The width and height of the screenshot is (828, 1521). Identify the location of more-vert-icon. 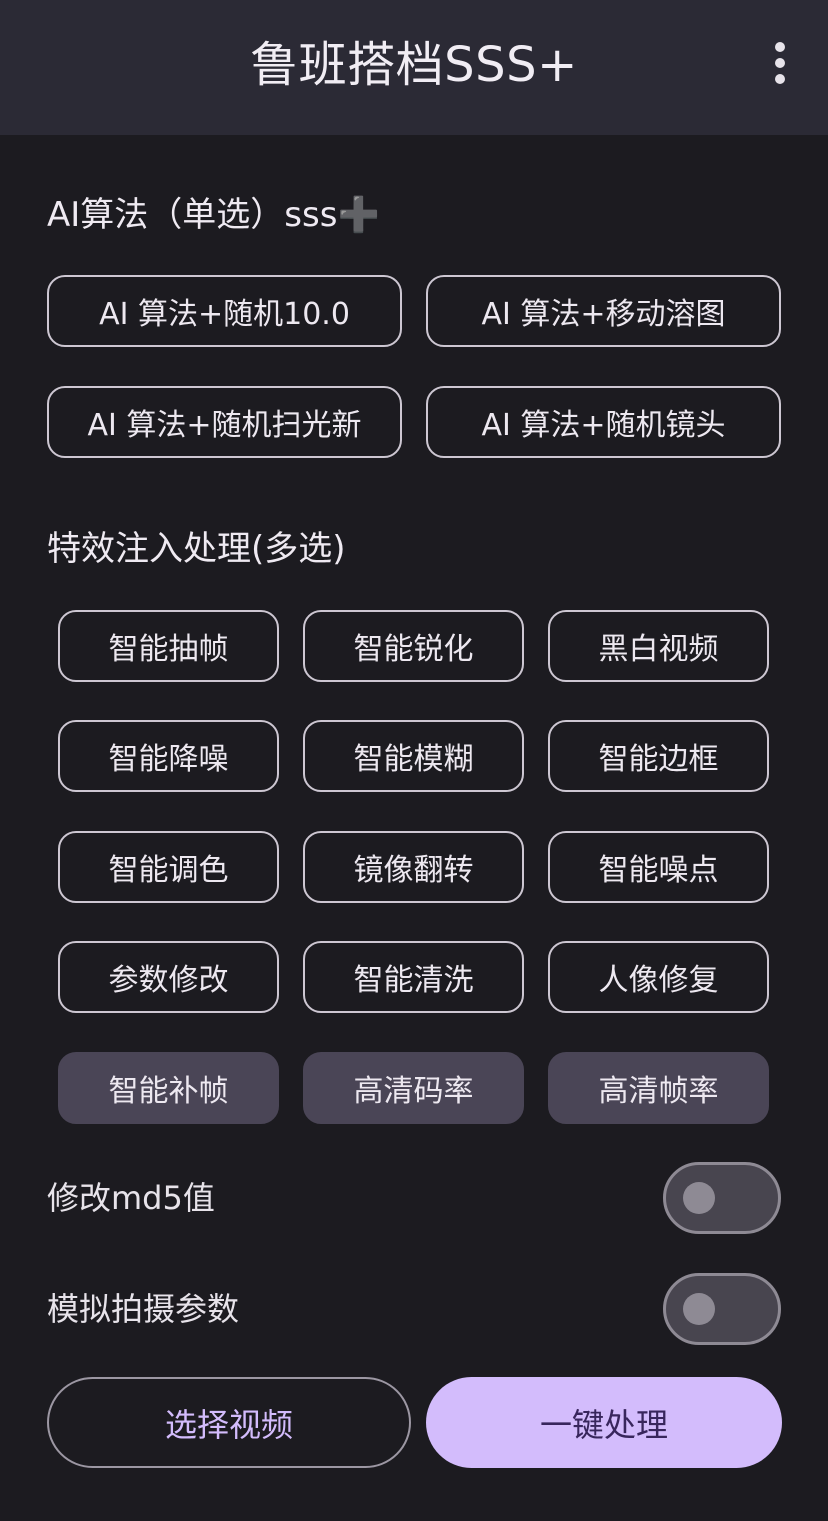
(780, 63).